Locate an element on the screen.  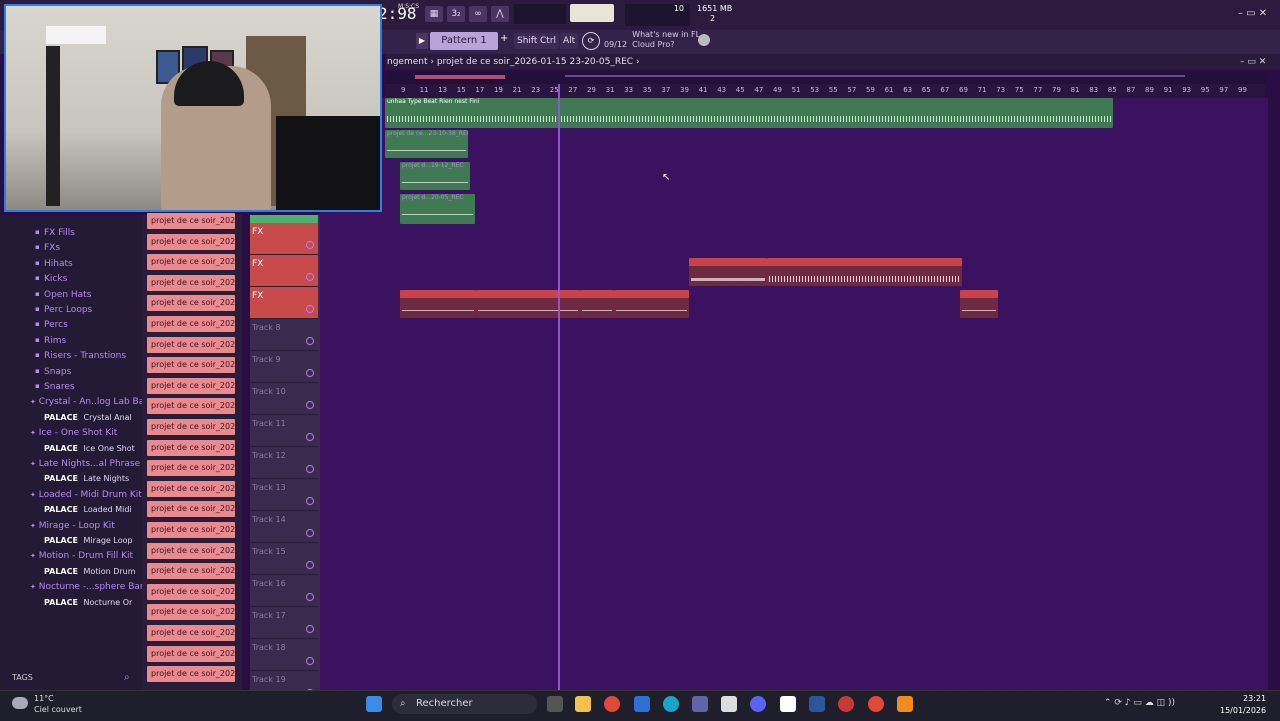
playlist-overview-scrollbar is located at coordinates (825, 78).